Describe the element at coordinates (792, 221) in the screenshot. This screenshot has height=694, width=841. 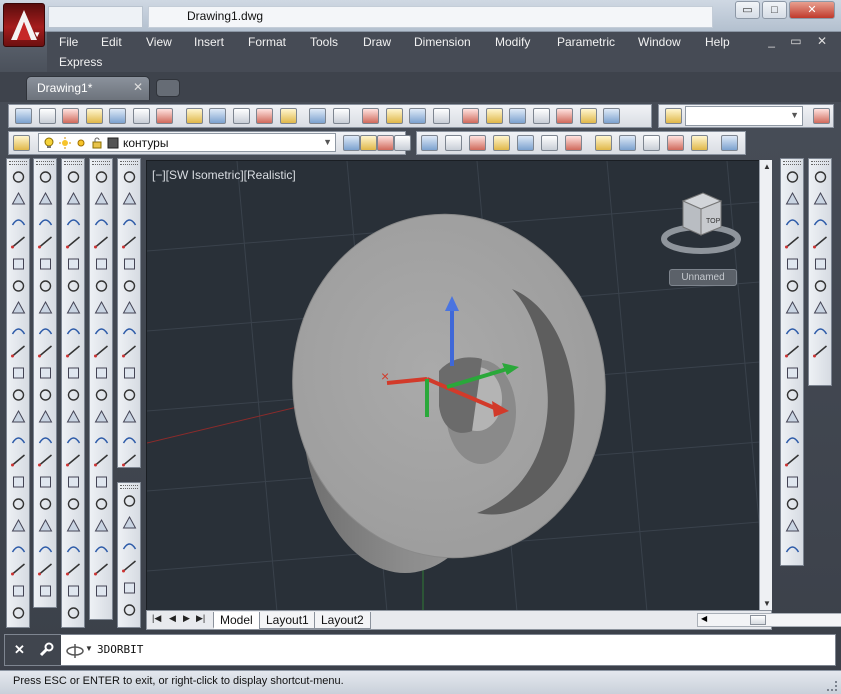
I see `pal7-tool-3-icon` at that location.